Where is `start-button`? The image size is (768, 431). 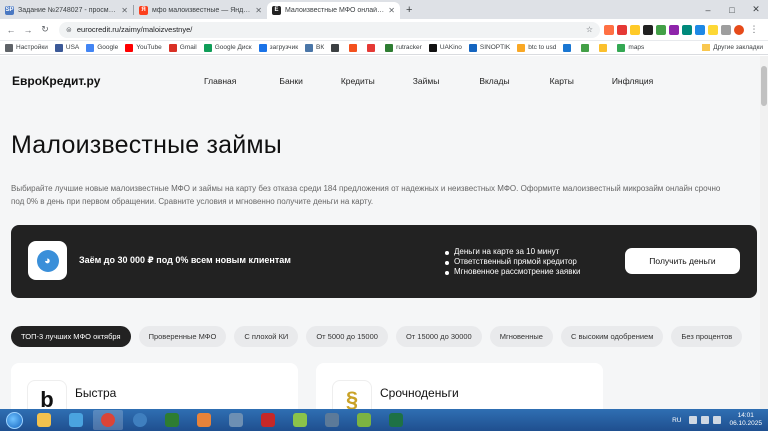 start-button is located at coordinates (14, 420).